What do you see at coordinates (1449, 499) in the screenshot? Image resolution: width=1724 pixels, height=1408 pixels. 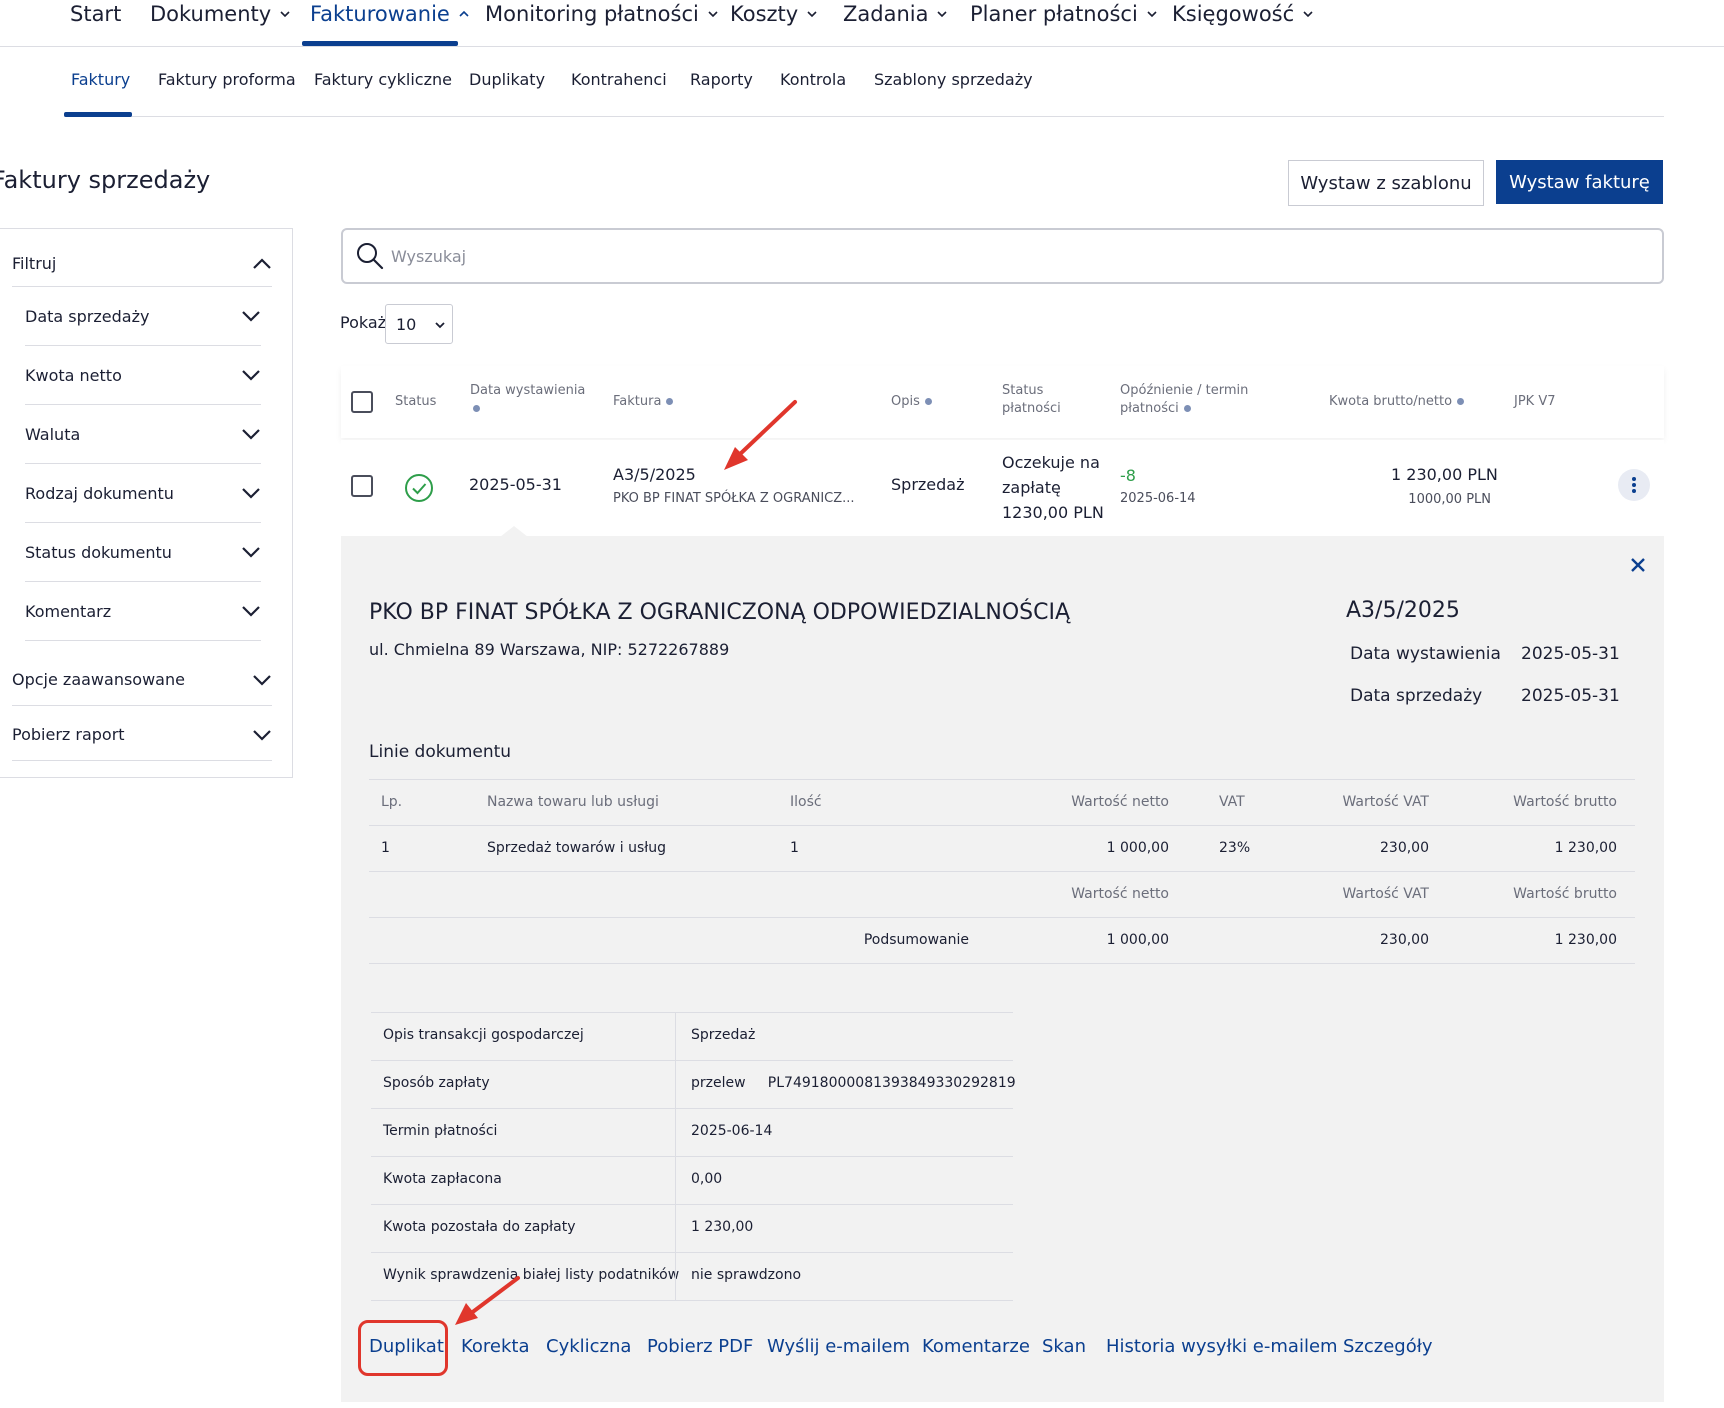 I see `net-amount-cell: 1000,00 PLN` at bounding box center [1449, 499].